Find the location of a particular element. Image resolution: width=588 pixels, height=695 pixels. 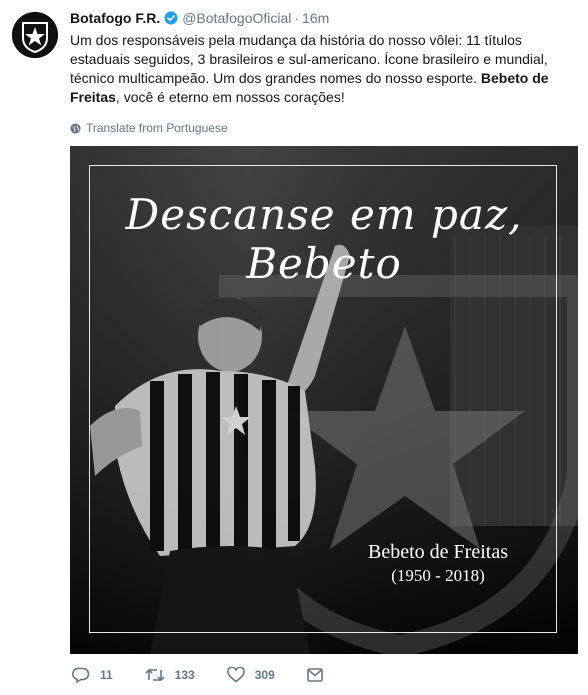

user-handle: @BotafogoOficial is located at coordinates (236, 18).